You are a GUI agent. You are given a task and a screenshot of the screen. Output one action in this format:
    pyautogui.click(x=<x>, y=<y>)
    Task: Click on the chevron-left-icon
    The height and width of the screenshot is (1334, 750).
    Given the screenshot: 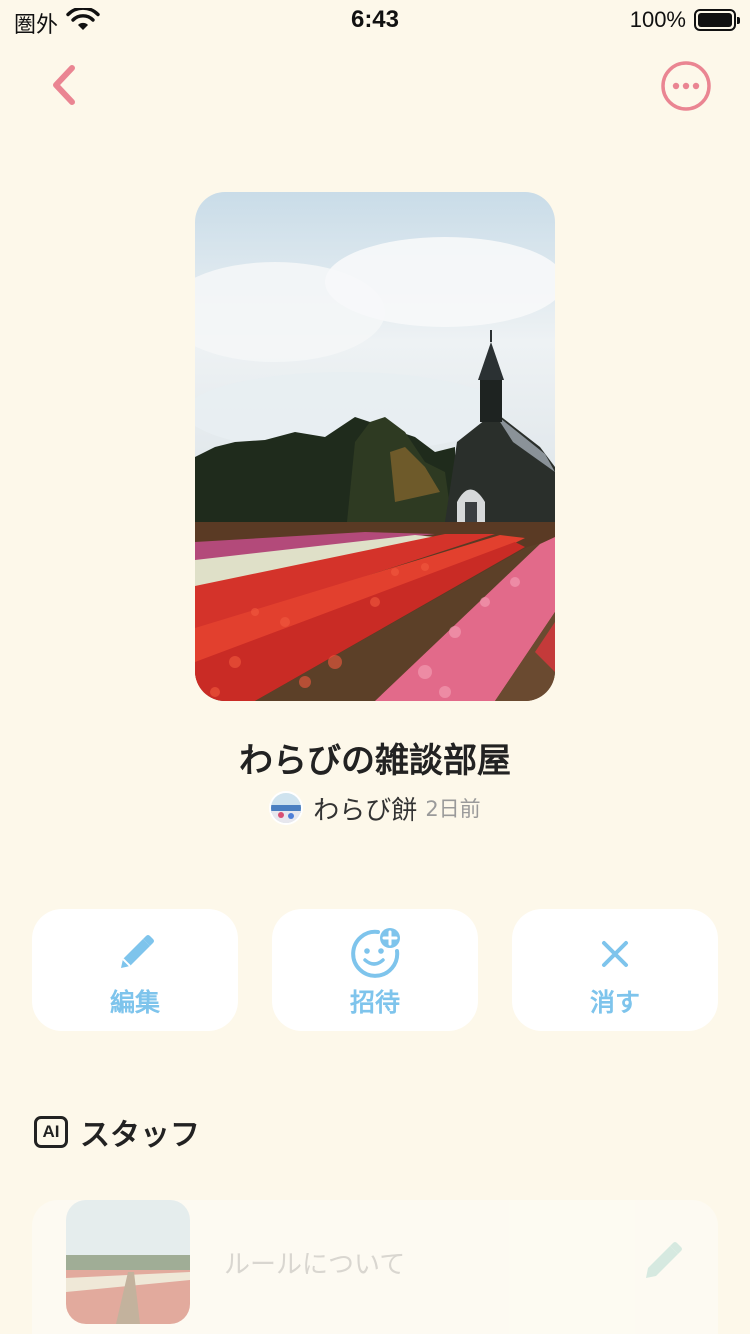 What is the action you would take?
    pyautogui.click(x=64, y=85)
    